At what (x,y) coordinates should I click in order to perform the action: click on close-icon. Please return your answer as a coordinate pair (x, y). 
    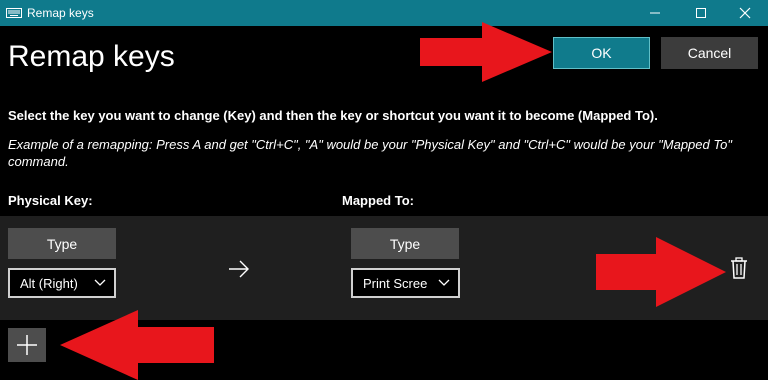
    Looking at the image, I should click on (745, 13).